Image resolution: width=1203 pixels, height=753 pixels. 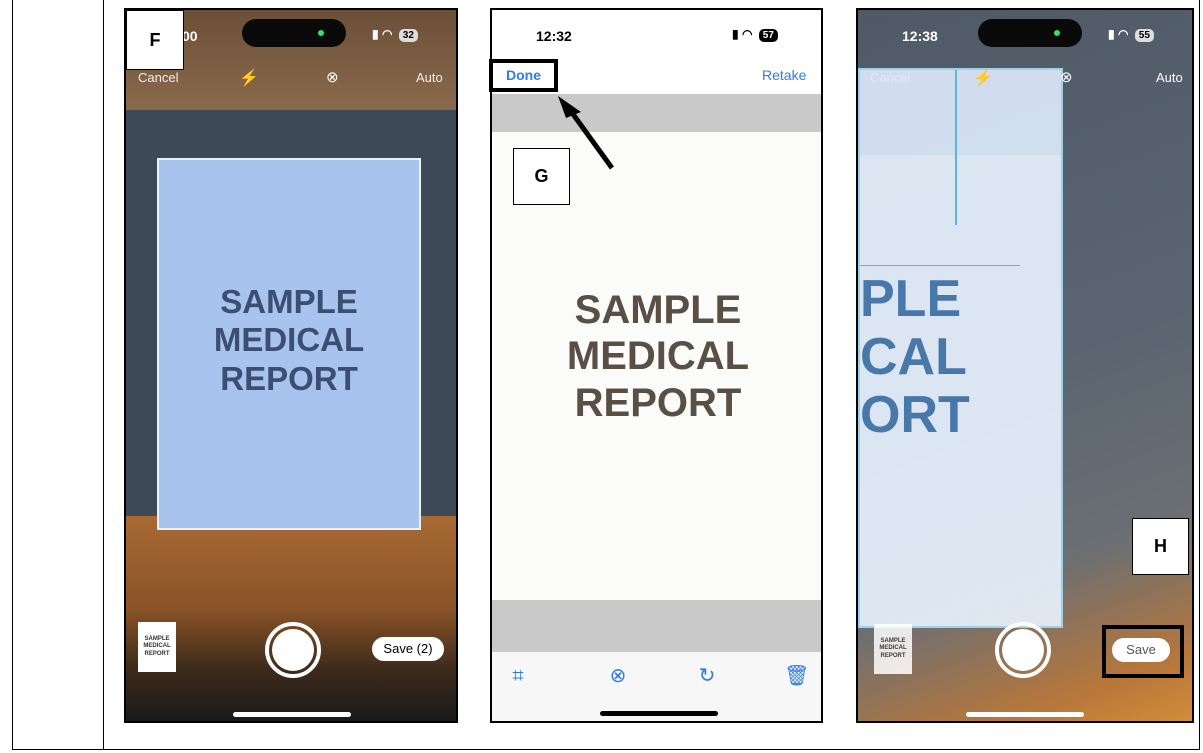 I want to click on status-icons: ▮ ◠ 55, so click(x=1131, y=34).